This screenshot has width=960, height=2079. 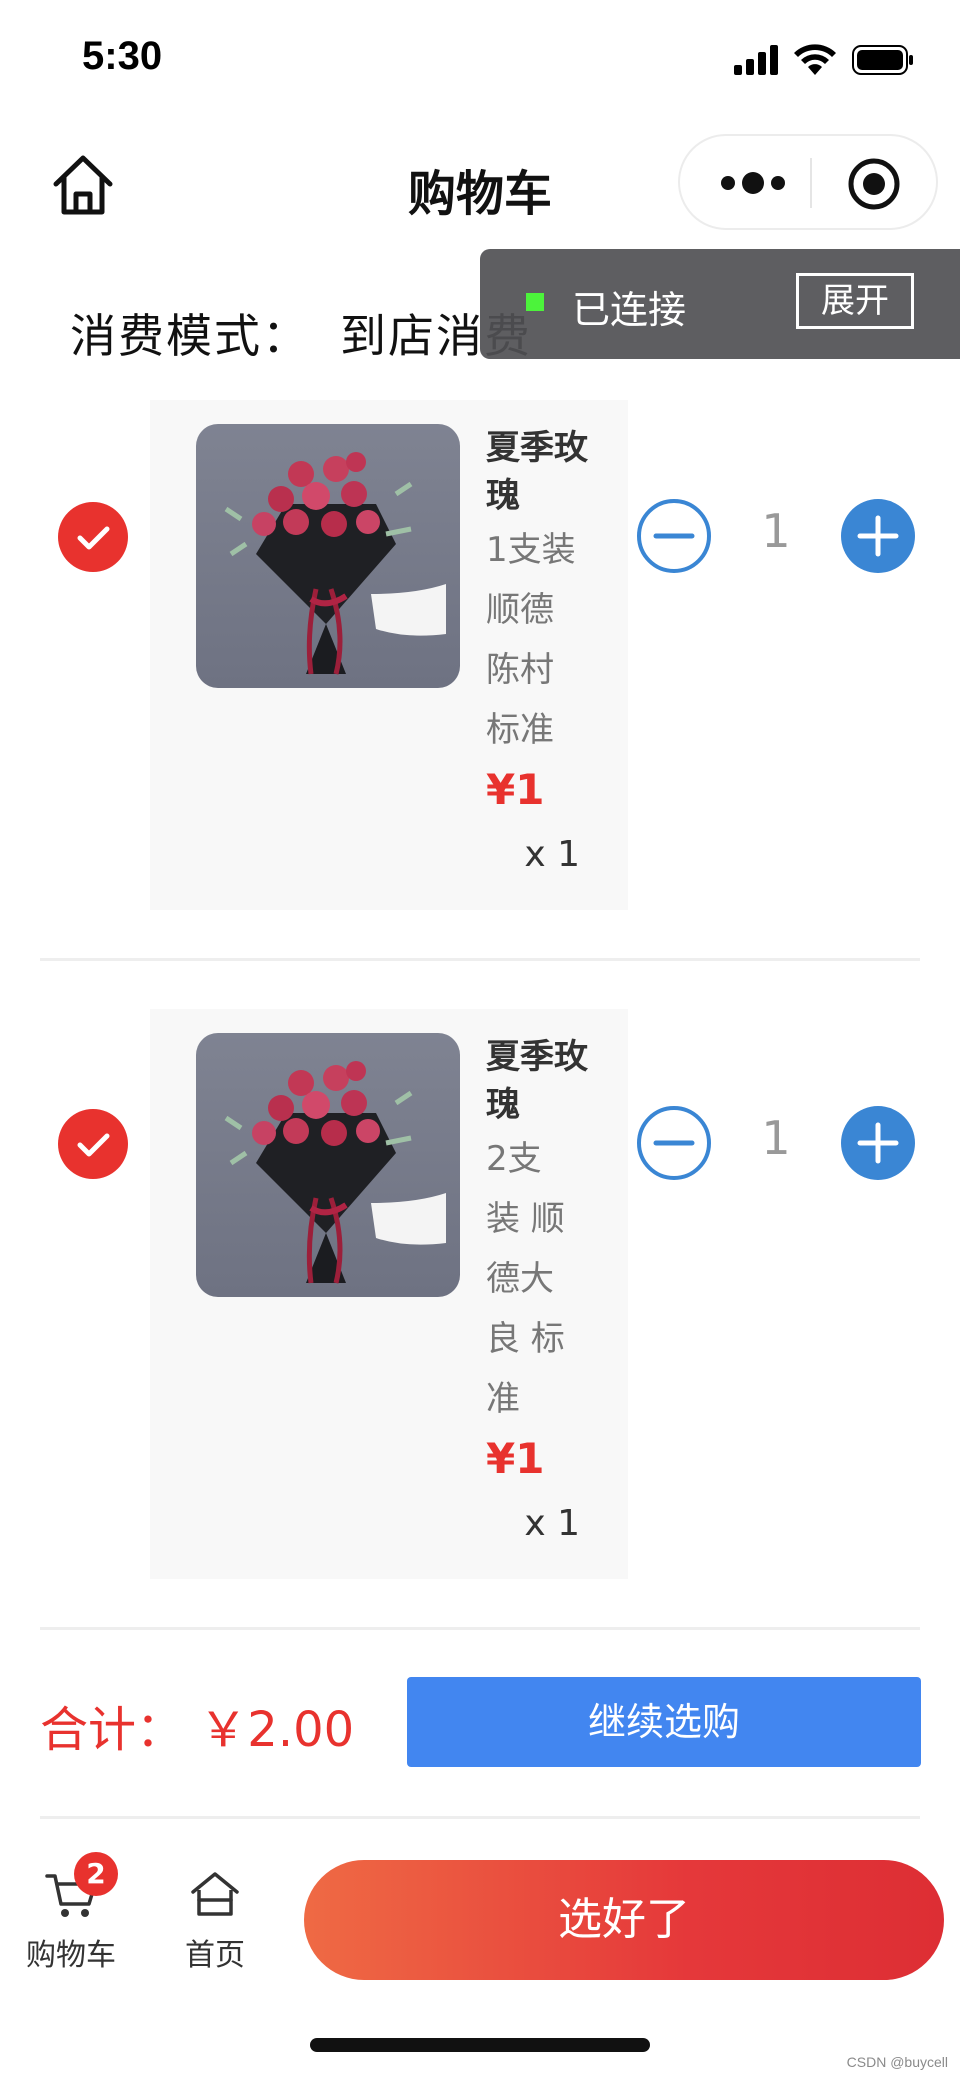 I want to click on cart-badge: 2, so click(x=96, y=1874).